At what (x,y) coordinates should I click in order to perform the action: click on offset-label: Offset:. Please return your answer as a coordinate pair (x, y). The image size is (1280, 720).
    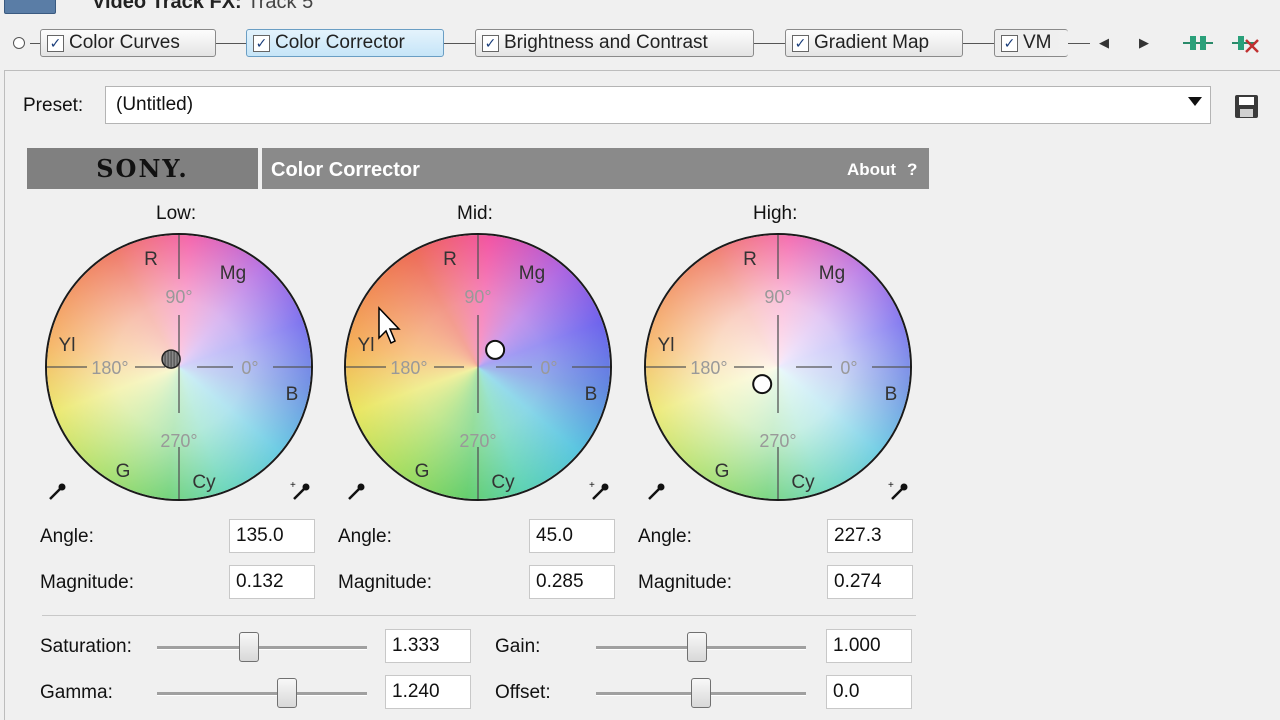
    Looking at the image, I should click on (523, 692).